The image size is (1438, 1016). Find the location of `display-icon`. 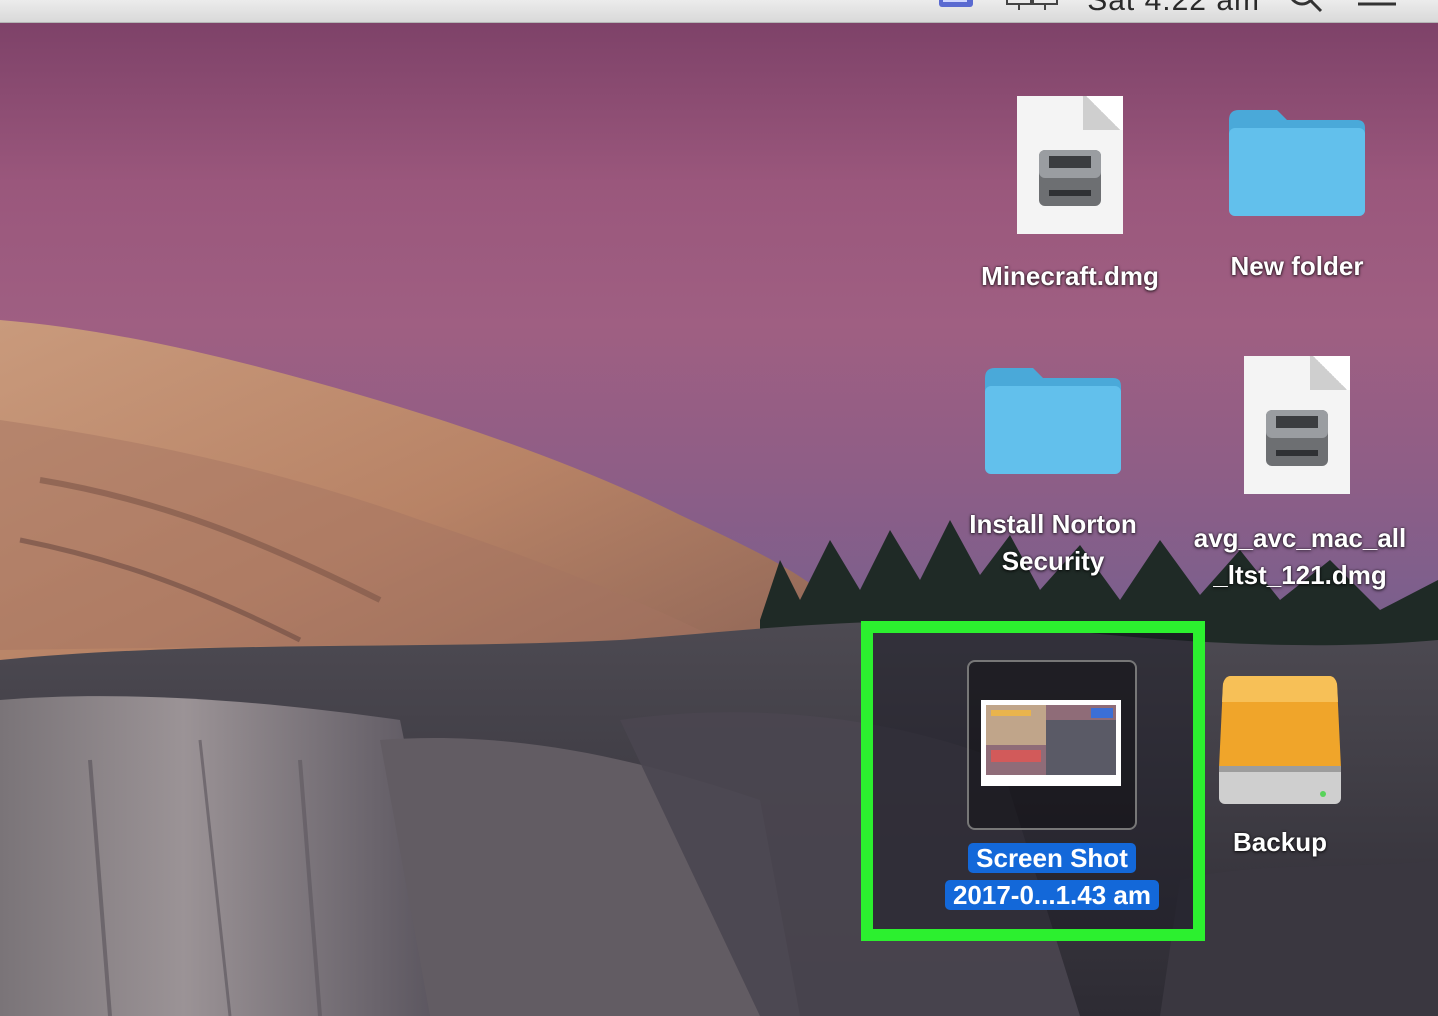

display-icon is located at coordinates (1033, 8).